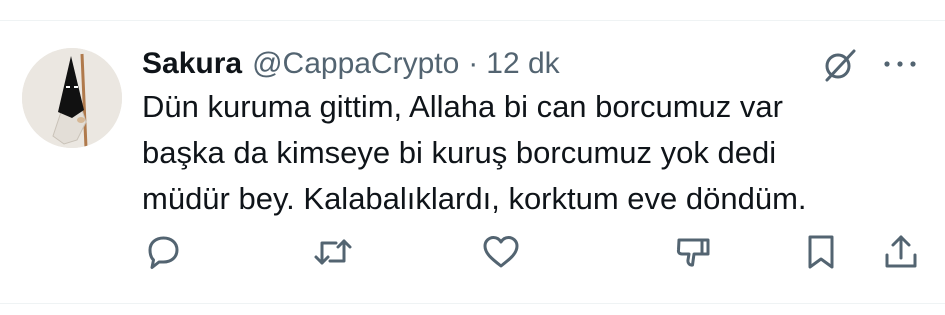  I want to click on grok-icon, so click(840, 65).